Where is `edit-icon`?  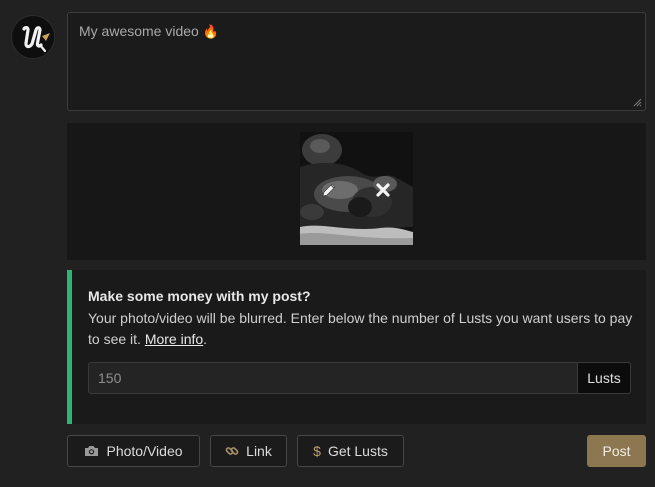
edit-icon is located at coordinates (329, 190).